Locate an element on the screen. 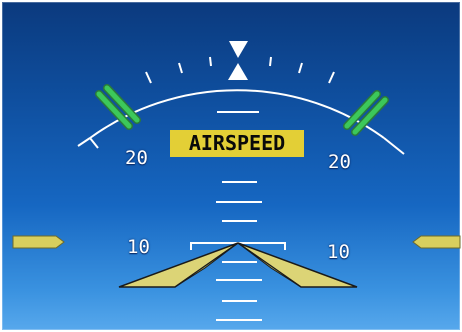 The height and width of the screenshot is (332, 462). airspeed-alert-text: AIRSPEED is located at coordinates (237, 143).